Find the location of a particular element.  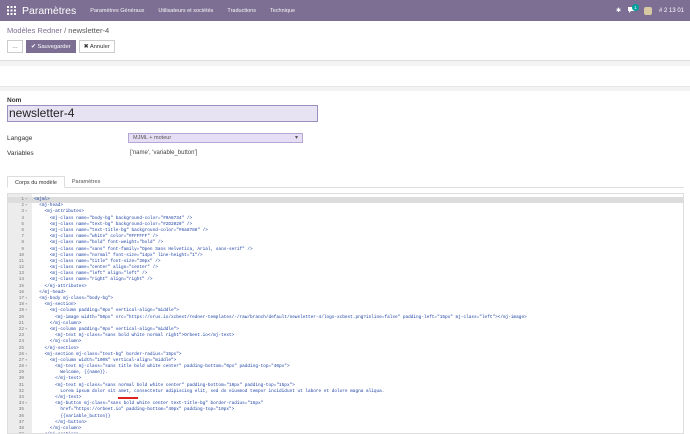

control-panel-buttons: … ✔ Sauvegarder ✖ Annuler is located at coordinates (61, 46).